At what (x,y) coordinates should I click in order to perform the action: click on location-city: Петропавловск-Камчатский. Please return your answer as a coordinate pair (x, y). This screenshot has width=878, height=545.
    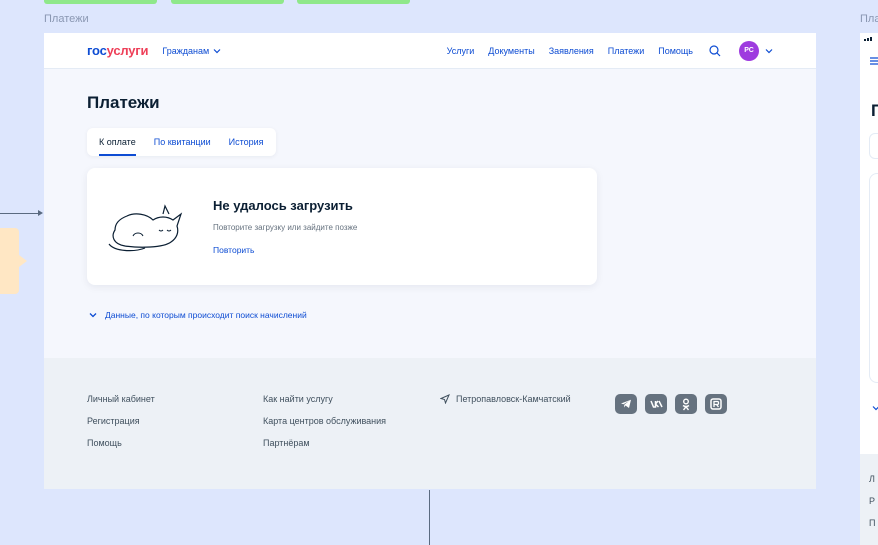
    Looking at the image, I should click on (513, 399).